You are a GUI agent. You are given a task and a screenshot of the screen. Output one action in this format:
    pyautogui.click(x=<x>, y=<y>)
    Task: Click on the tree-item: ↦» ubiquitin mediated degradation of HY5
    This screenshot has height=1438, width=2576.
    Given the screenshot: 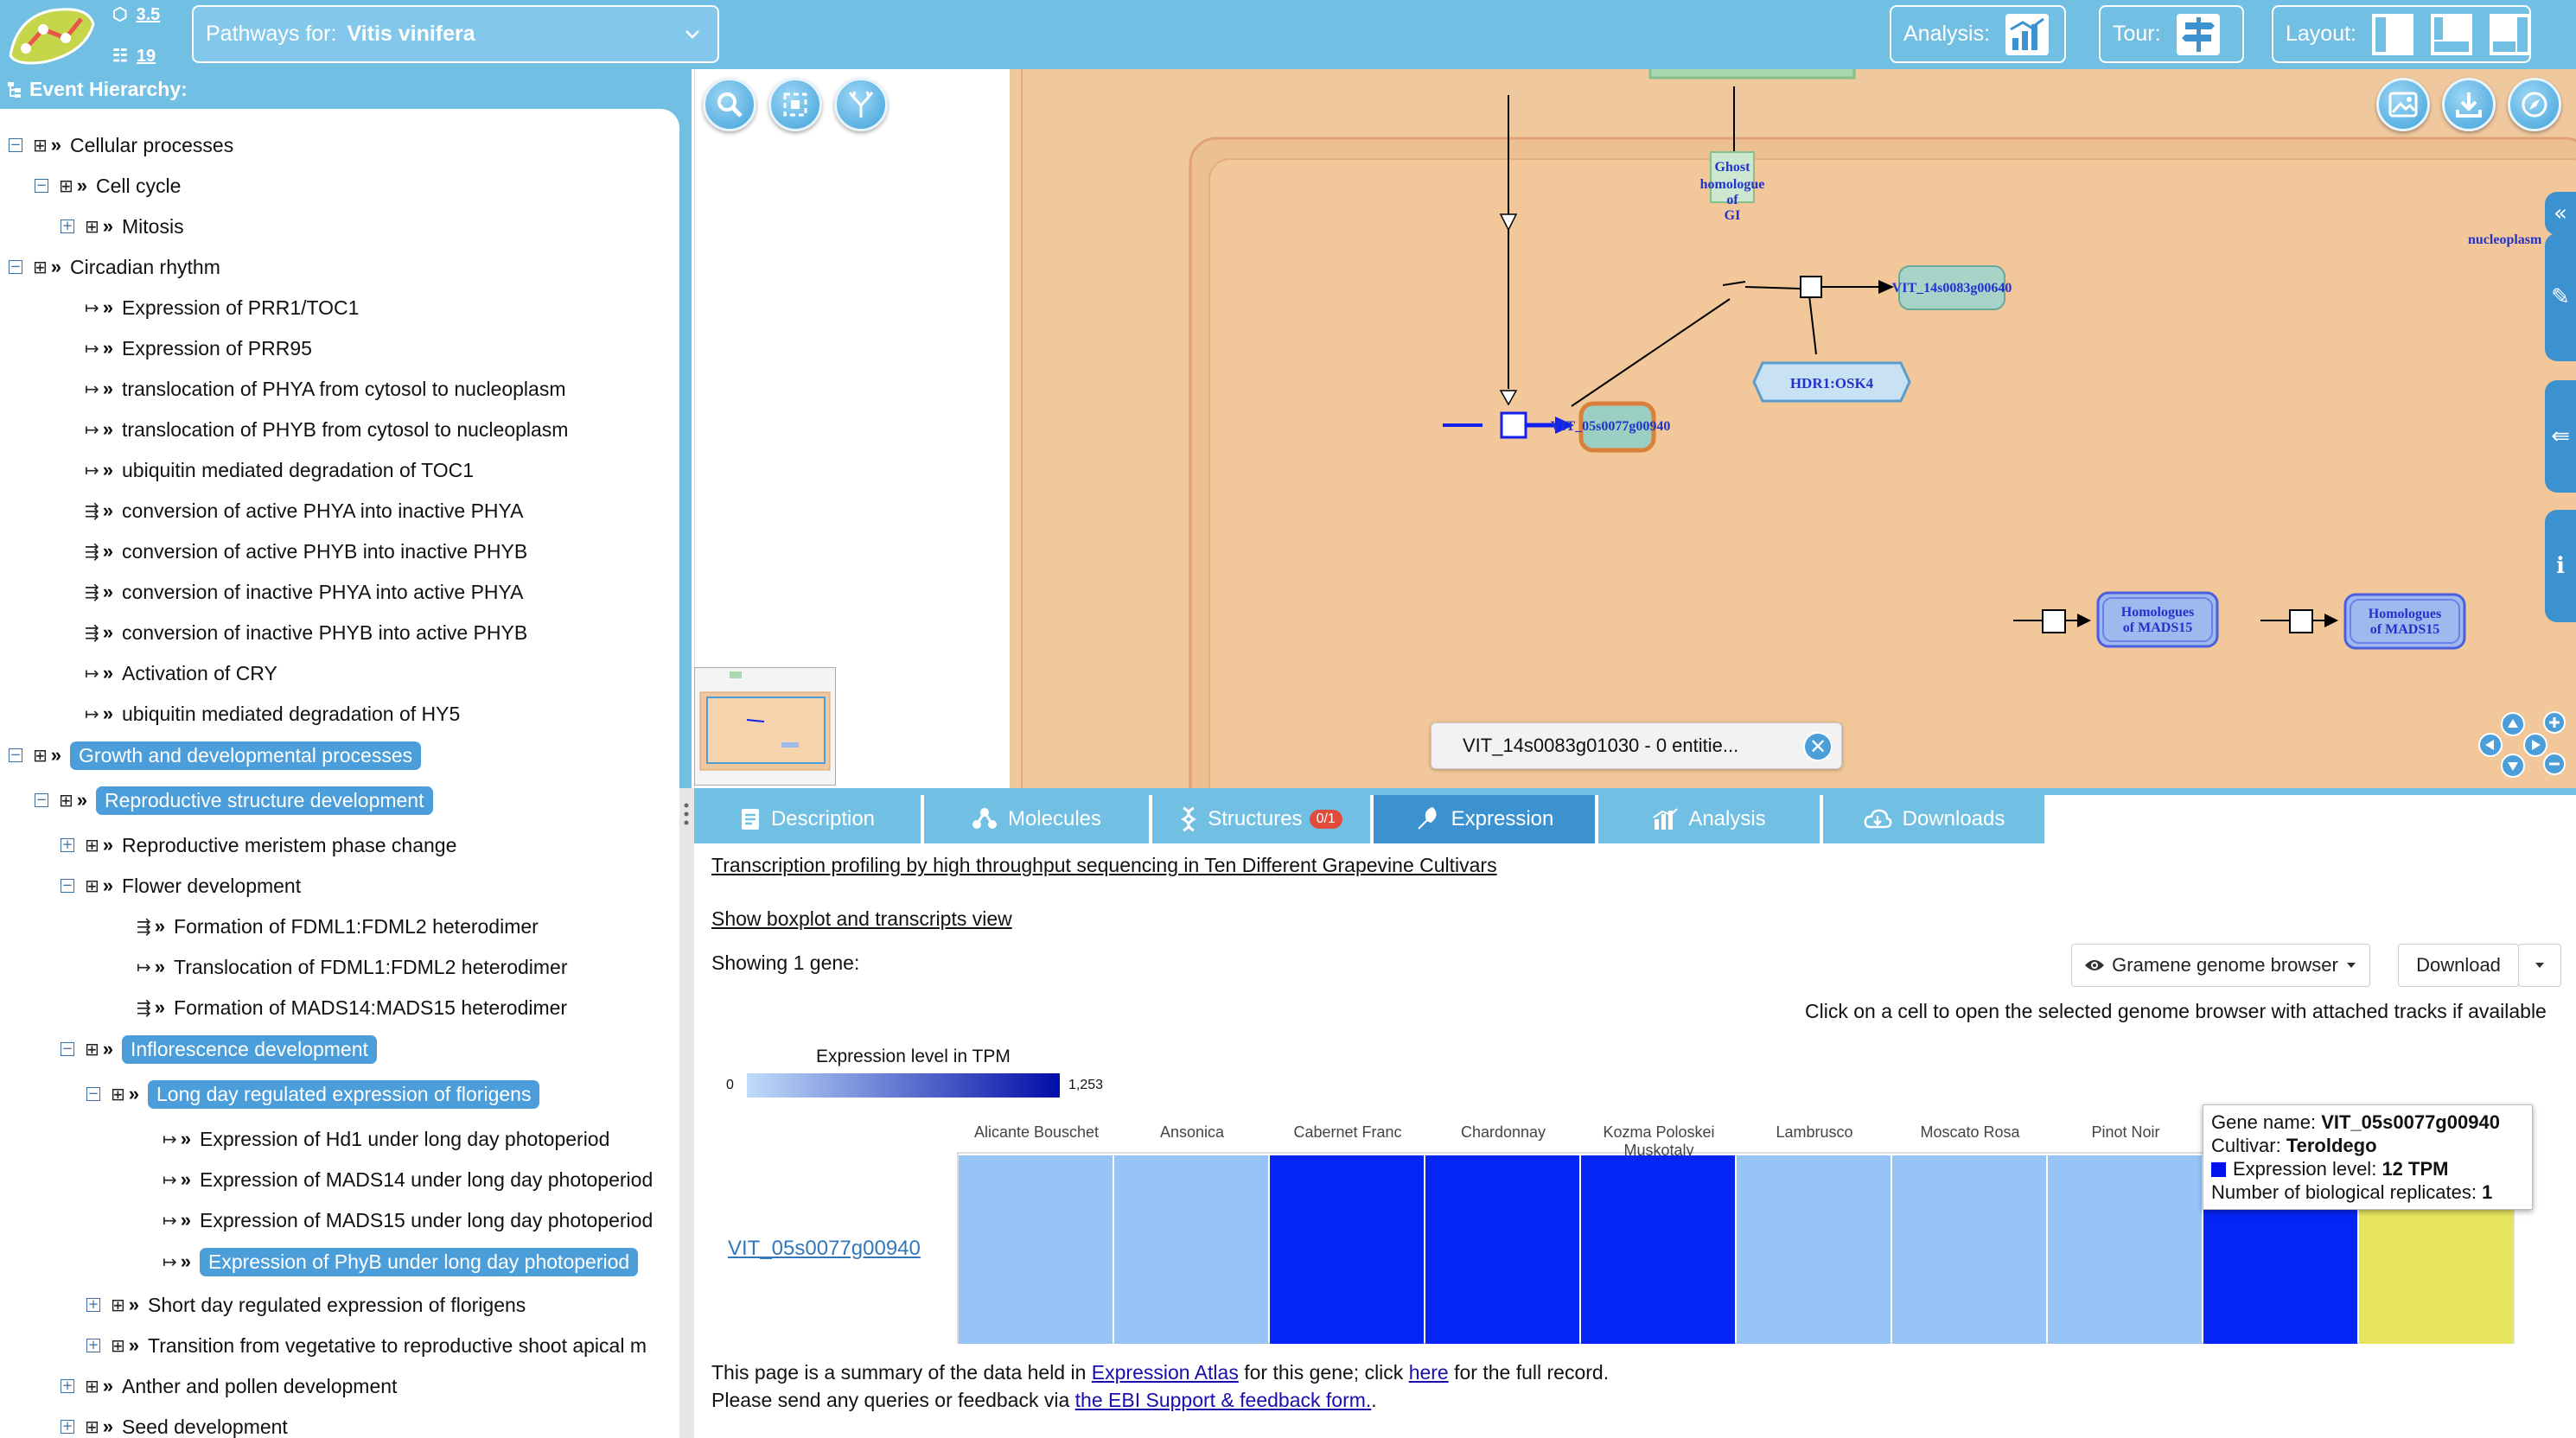 What is the action you would take?
    pyautogui.click(x=272, y=713)
    